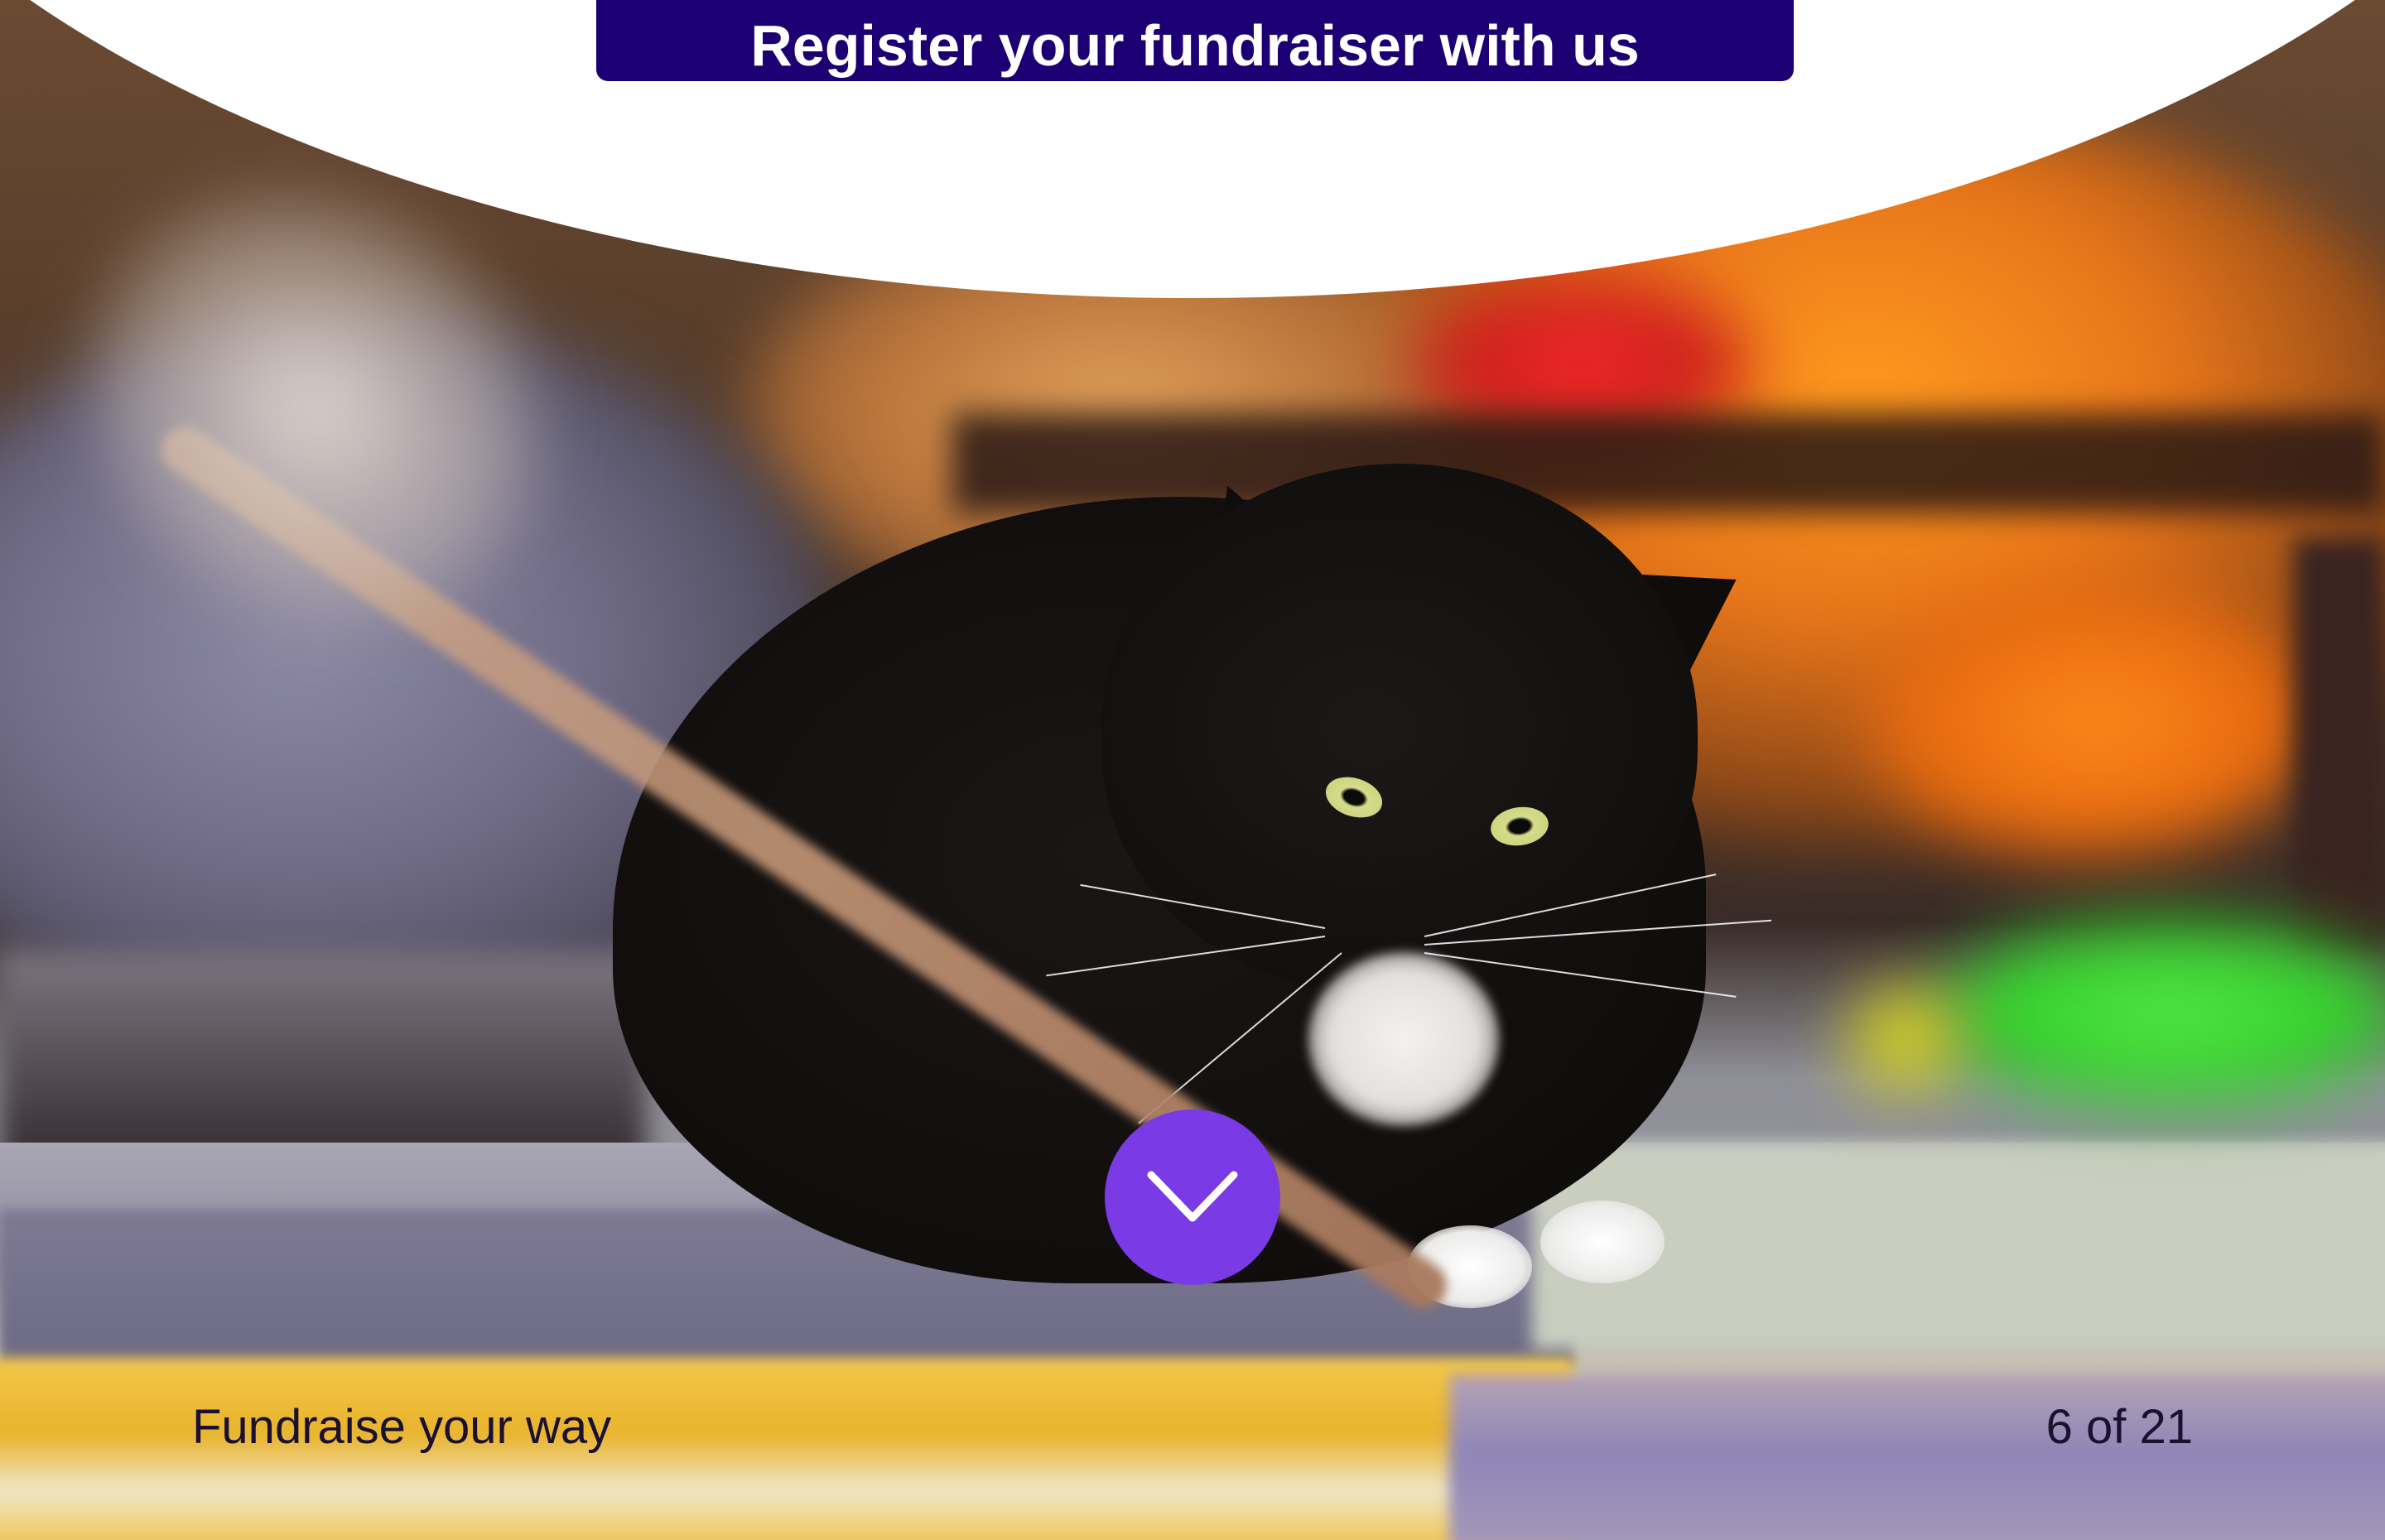  Describe the element at coordinates (2095, 721) in the screenshot. I see `photo-orange-box` at that location.